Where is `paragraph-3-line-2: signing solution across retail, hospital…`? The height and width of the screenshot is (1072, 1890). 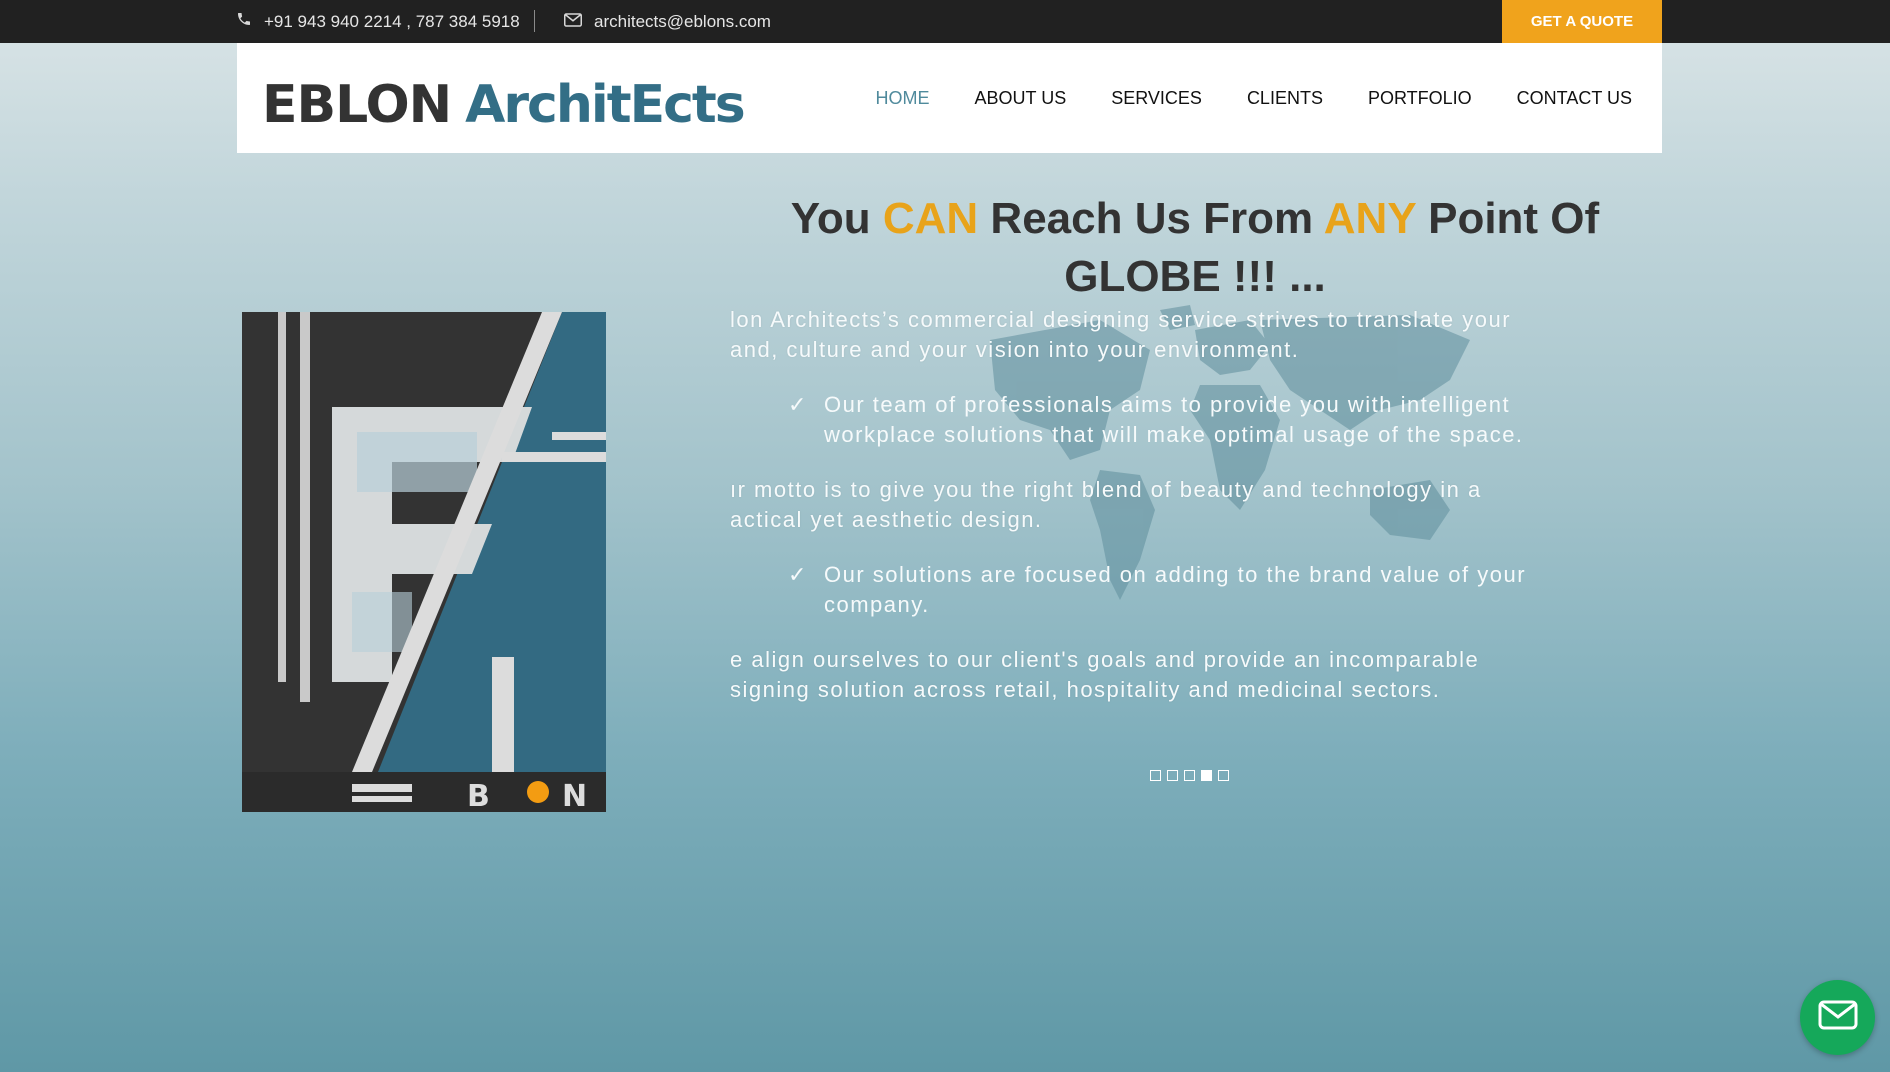
paragraph-3-line-2: signing solution across retail, hospital… is located at coordinates (1085, 689).